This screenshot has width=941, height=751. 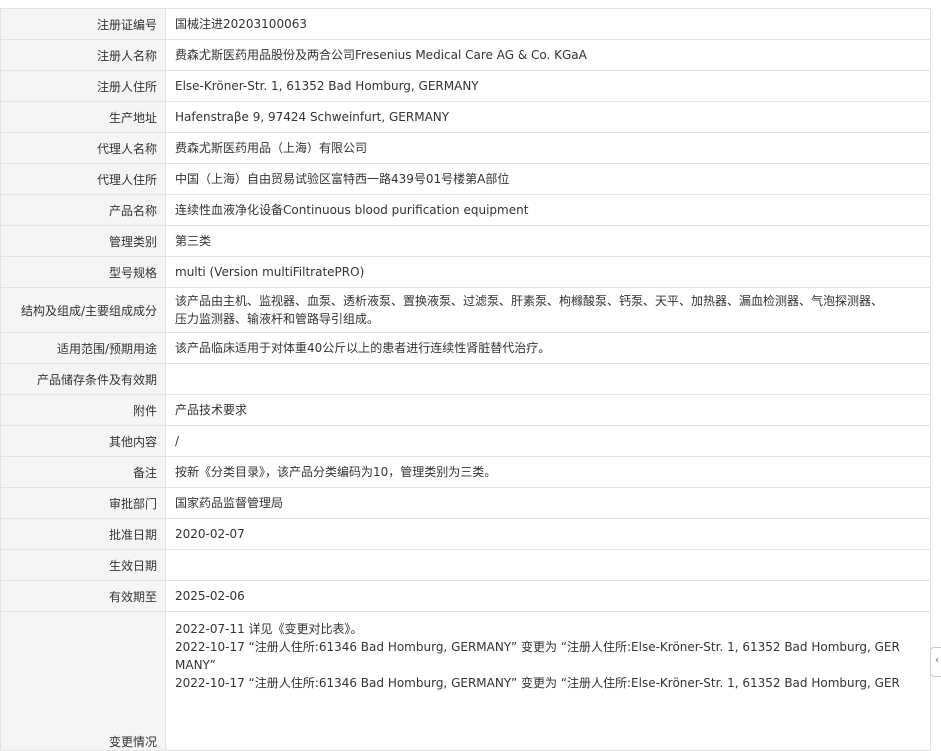 I want to click on label-model-spec: 型号规格, so click(x=83, y=272).